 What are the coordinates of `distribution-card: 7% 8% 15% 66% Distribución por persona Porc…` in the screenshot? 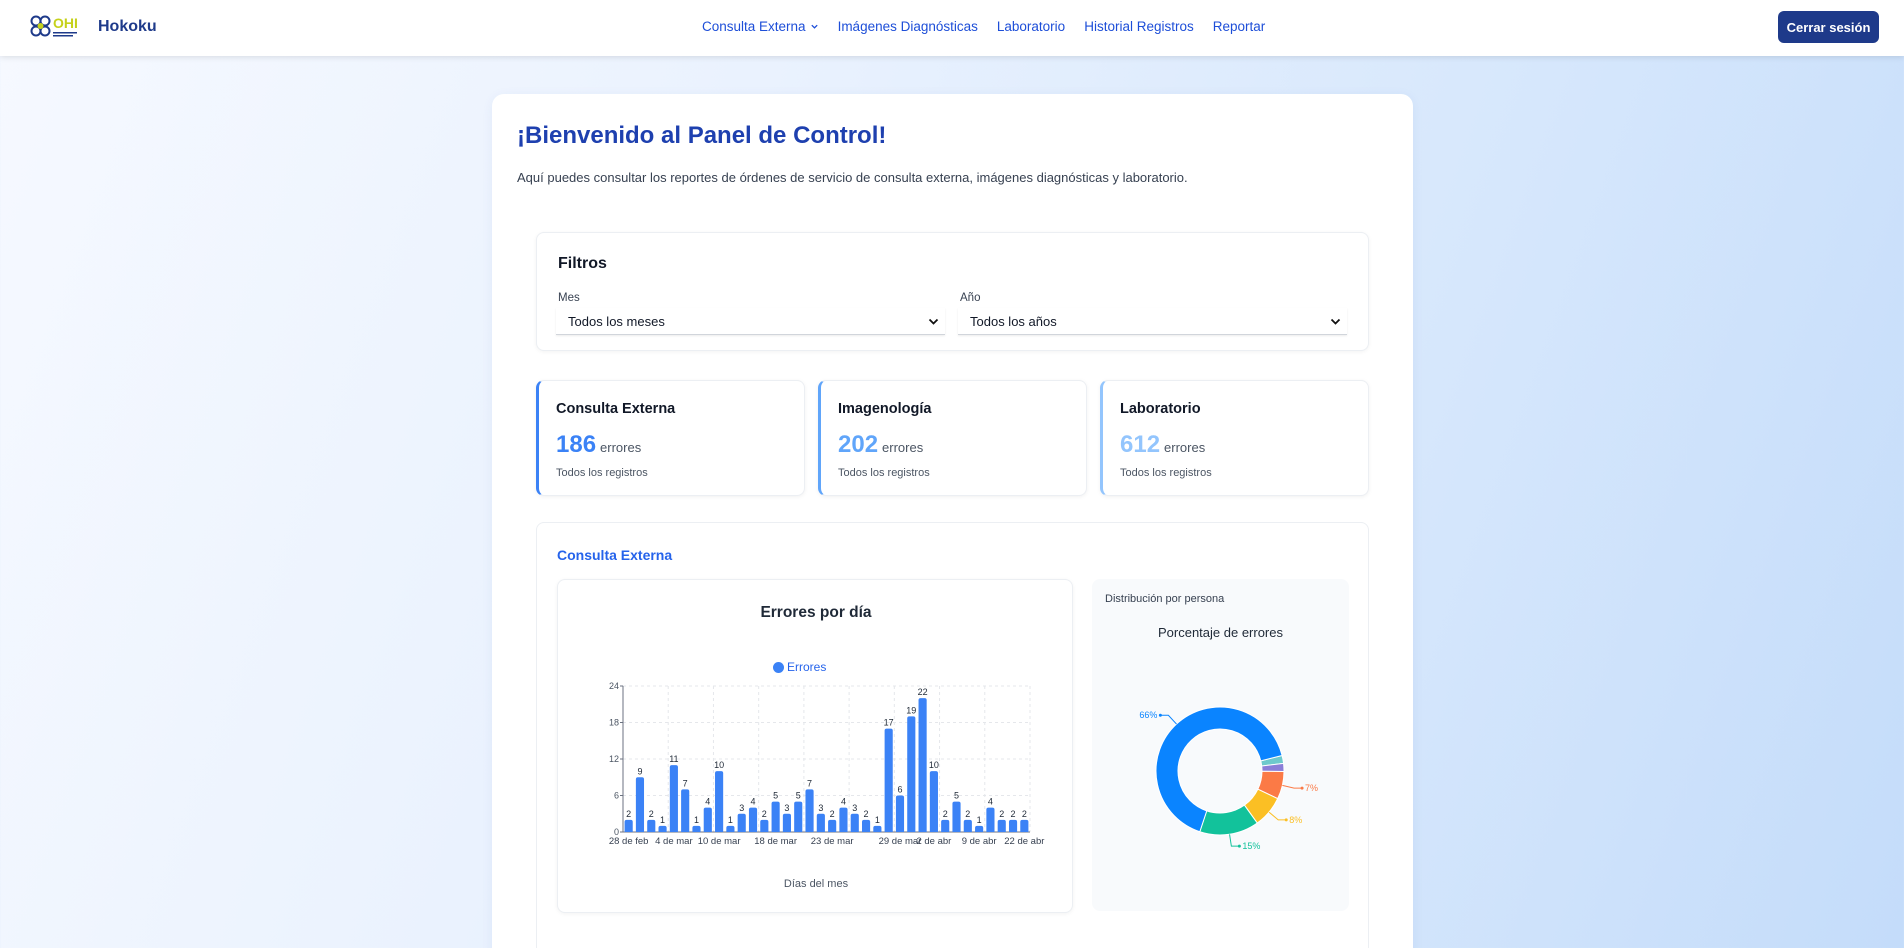 It's located at (1220, 745).